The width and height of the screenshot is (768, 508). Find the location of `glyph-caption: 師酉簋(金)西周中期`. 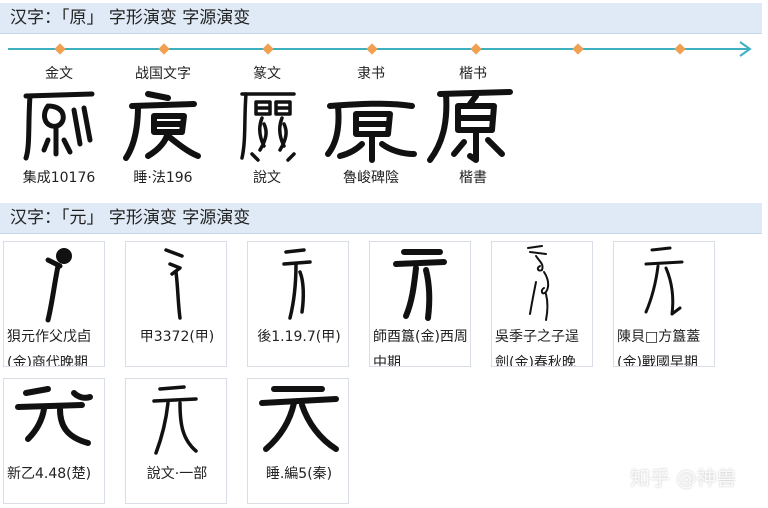

glyph-caption: 師酉簋(金)西周中期 is located at coordinates (420, 348).